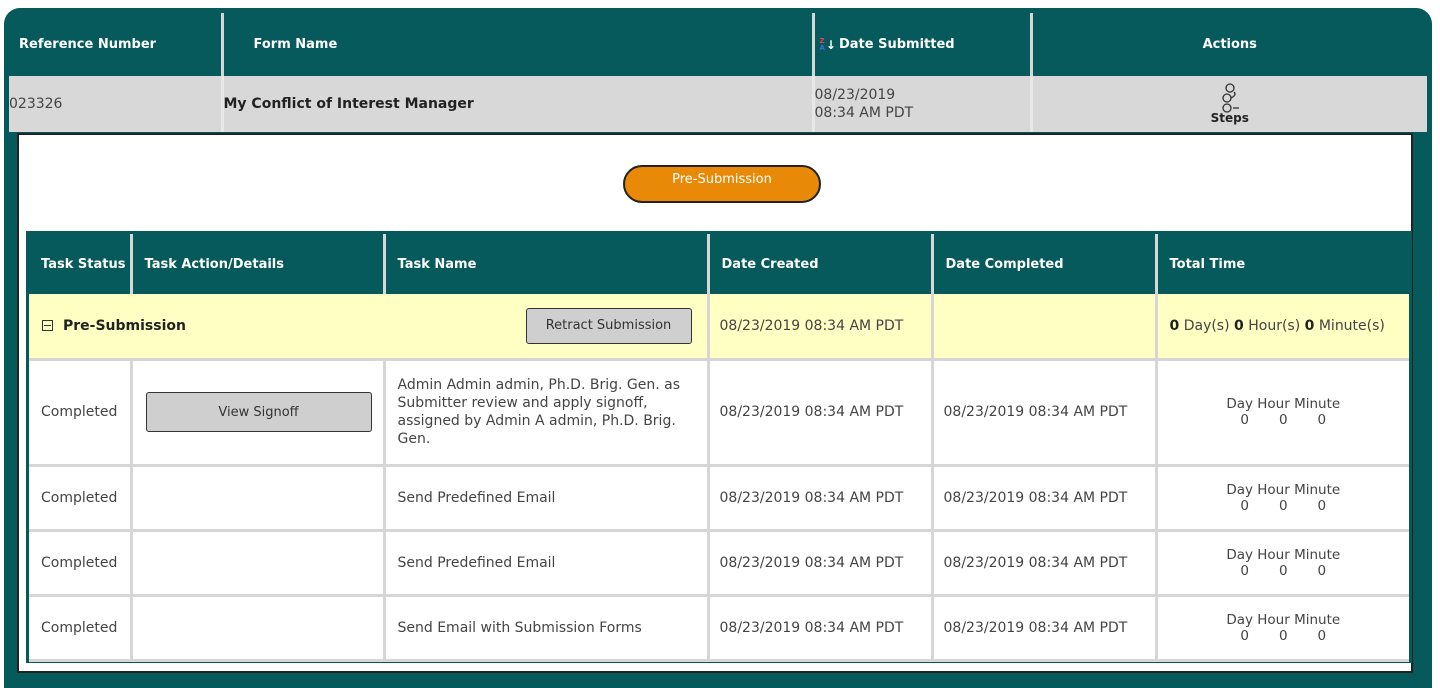 This screenshot has height=688, width=1440. What do you see at coordinates (1229, 44) in the screenshot?
I see `header-actions: Actions` at bounding box center [1229, 44].